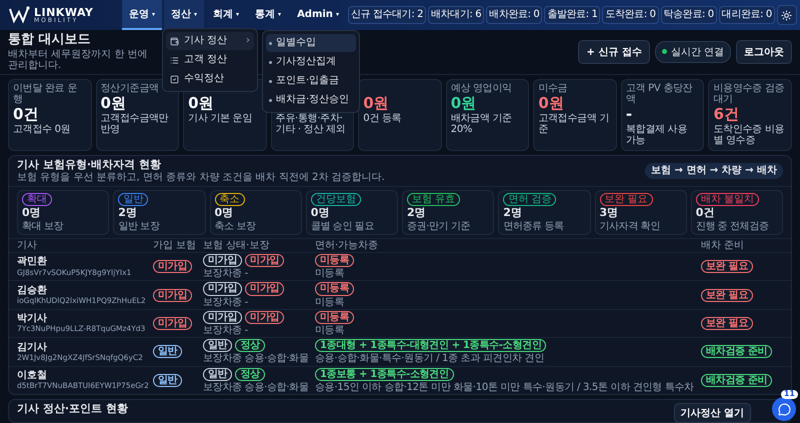 The image size is (800, 423). I want to click on live-connection-pill: 실시간 연결, so click(692, 51).